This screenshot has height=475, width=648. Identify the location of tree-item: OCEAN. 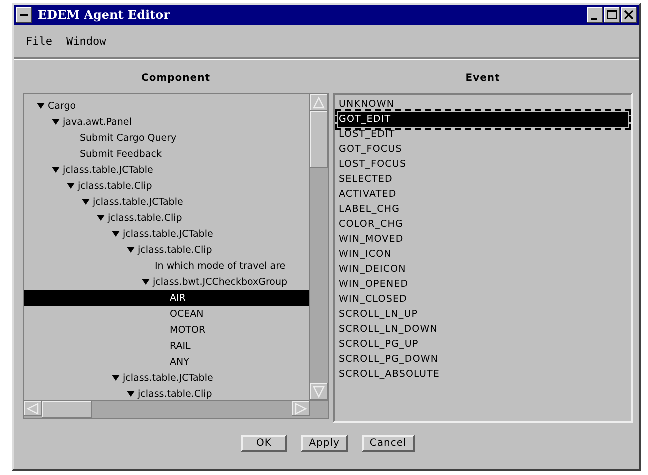
(166, 314).